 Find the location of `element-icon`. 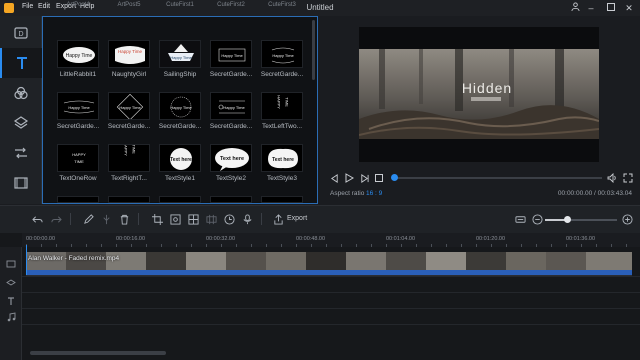

element-icon is located at coordinates (21, 183).